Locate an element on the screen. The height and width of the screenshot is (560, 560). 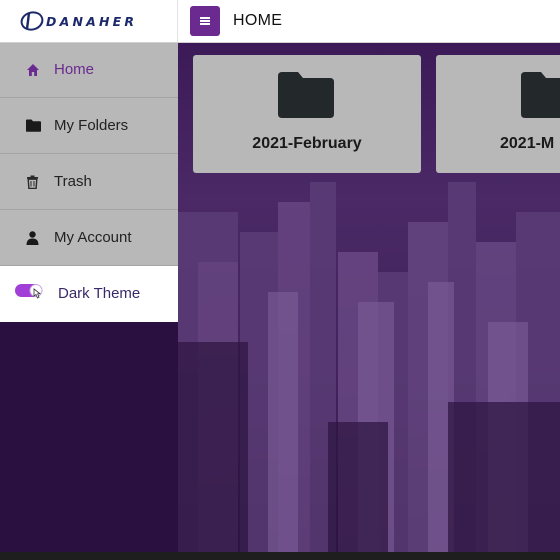
menu-toggle-button is located at coordinates (205, 21).